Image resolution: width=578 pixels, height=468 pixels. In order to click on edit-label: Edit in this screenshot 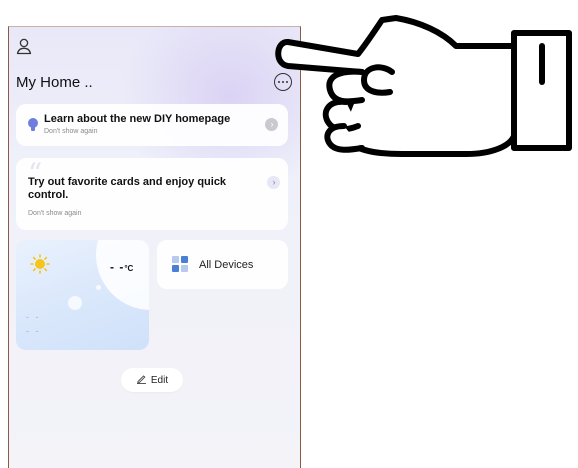, I will do `click(159, 380)`.